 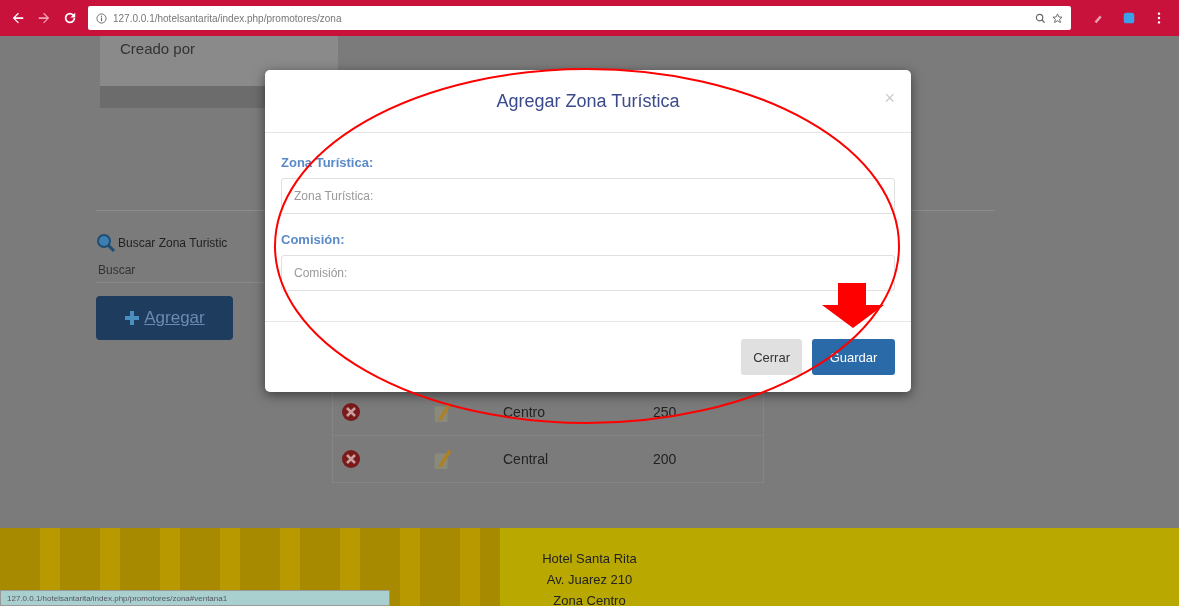 What do you see at coordinates (588, 101) in the screenshot?
I see `modal-title: Agregar Zona Turística` at bounding box center [588, 101].